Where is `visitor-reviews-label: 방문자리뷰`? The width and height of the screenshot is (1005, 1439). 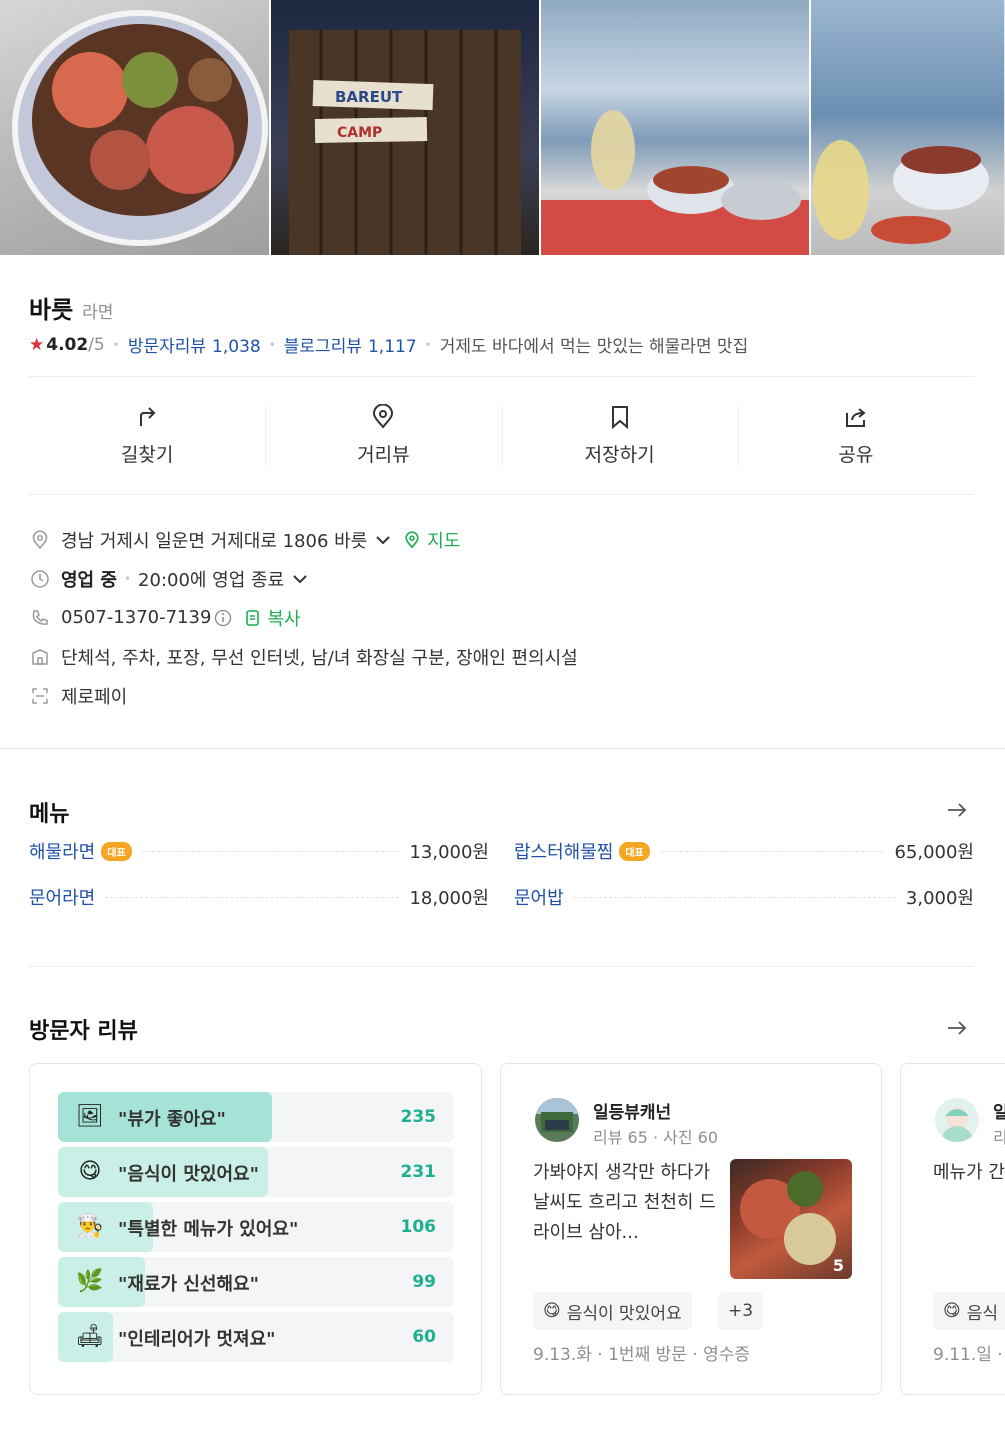
visitor-reviews-label: 방문자리뷰 is located at coordinates (167, 347).